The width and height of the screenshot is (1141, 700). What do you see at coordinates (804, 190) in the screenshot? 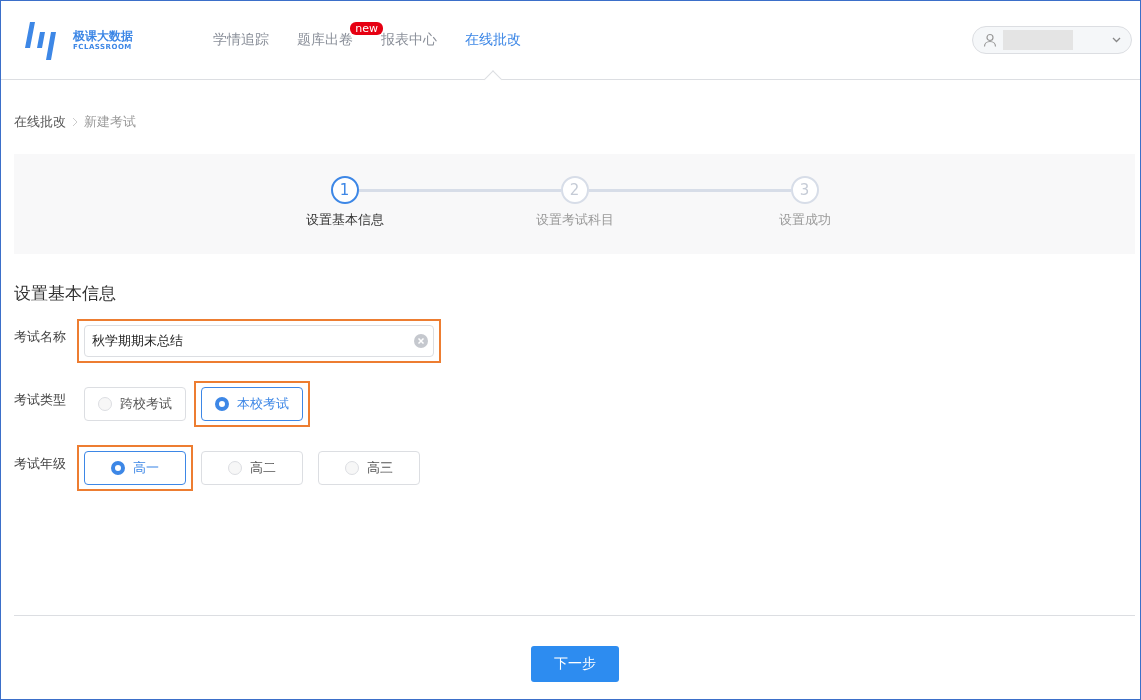
I see `step-number: 3` at bounding box center [804, 190].